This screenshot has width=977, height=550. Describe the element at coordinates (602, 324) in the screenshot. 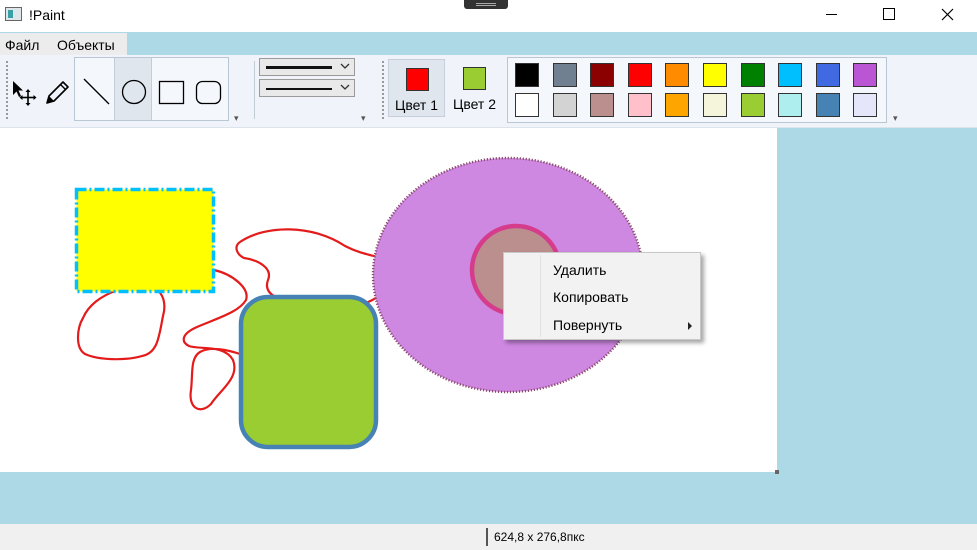

I see `context-rotate: Повернуть` at that location.